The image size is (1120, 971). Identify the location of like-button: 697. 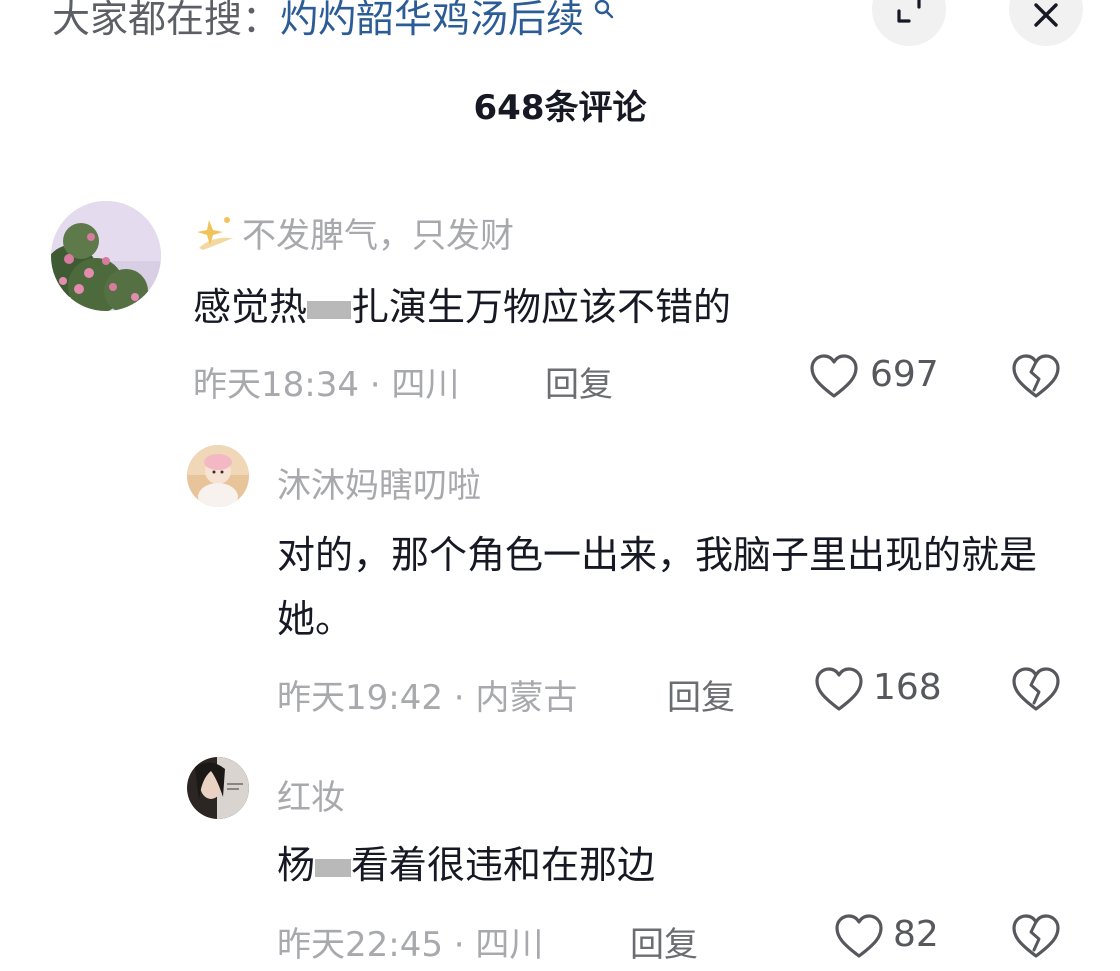
(875, 377).